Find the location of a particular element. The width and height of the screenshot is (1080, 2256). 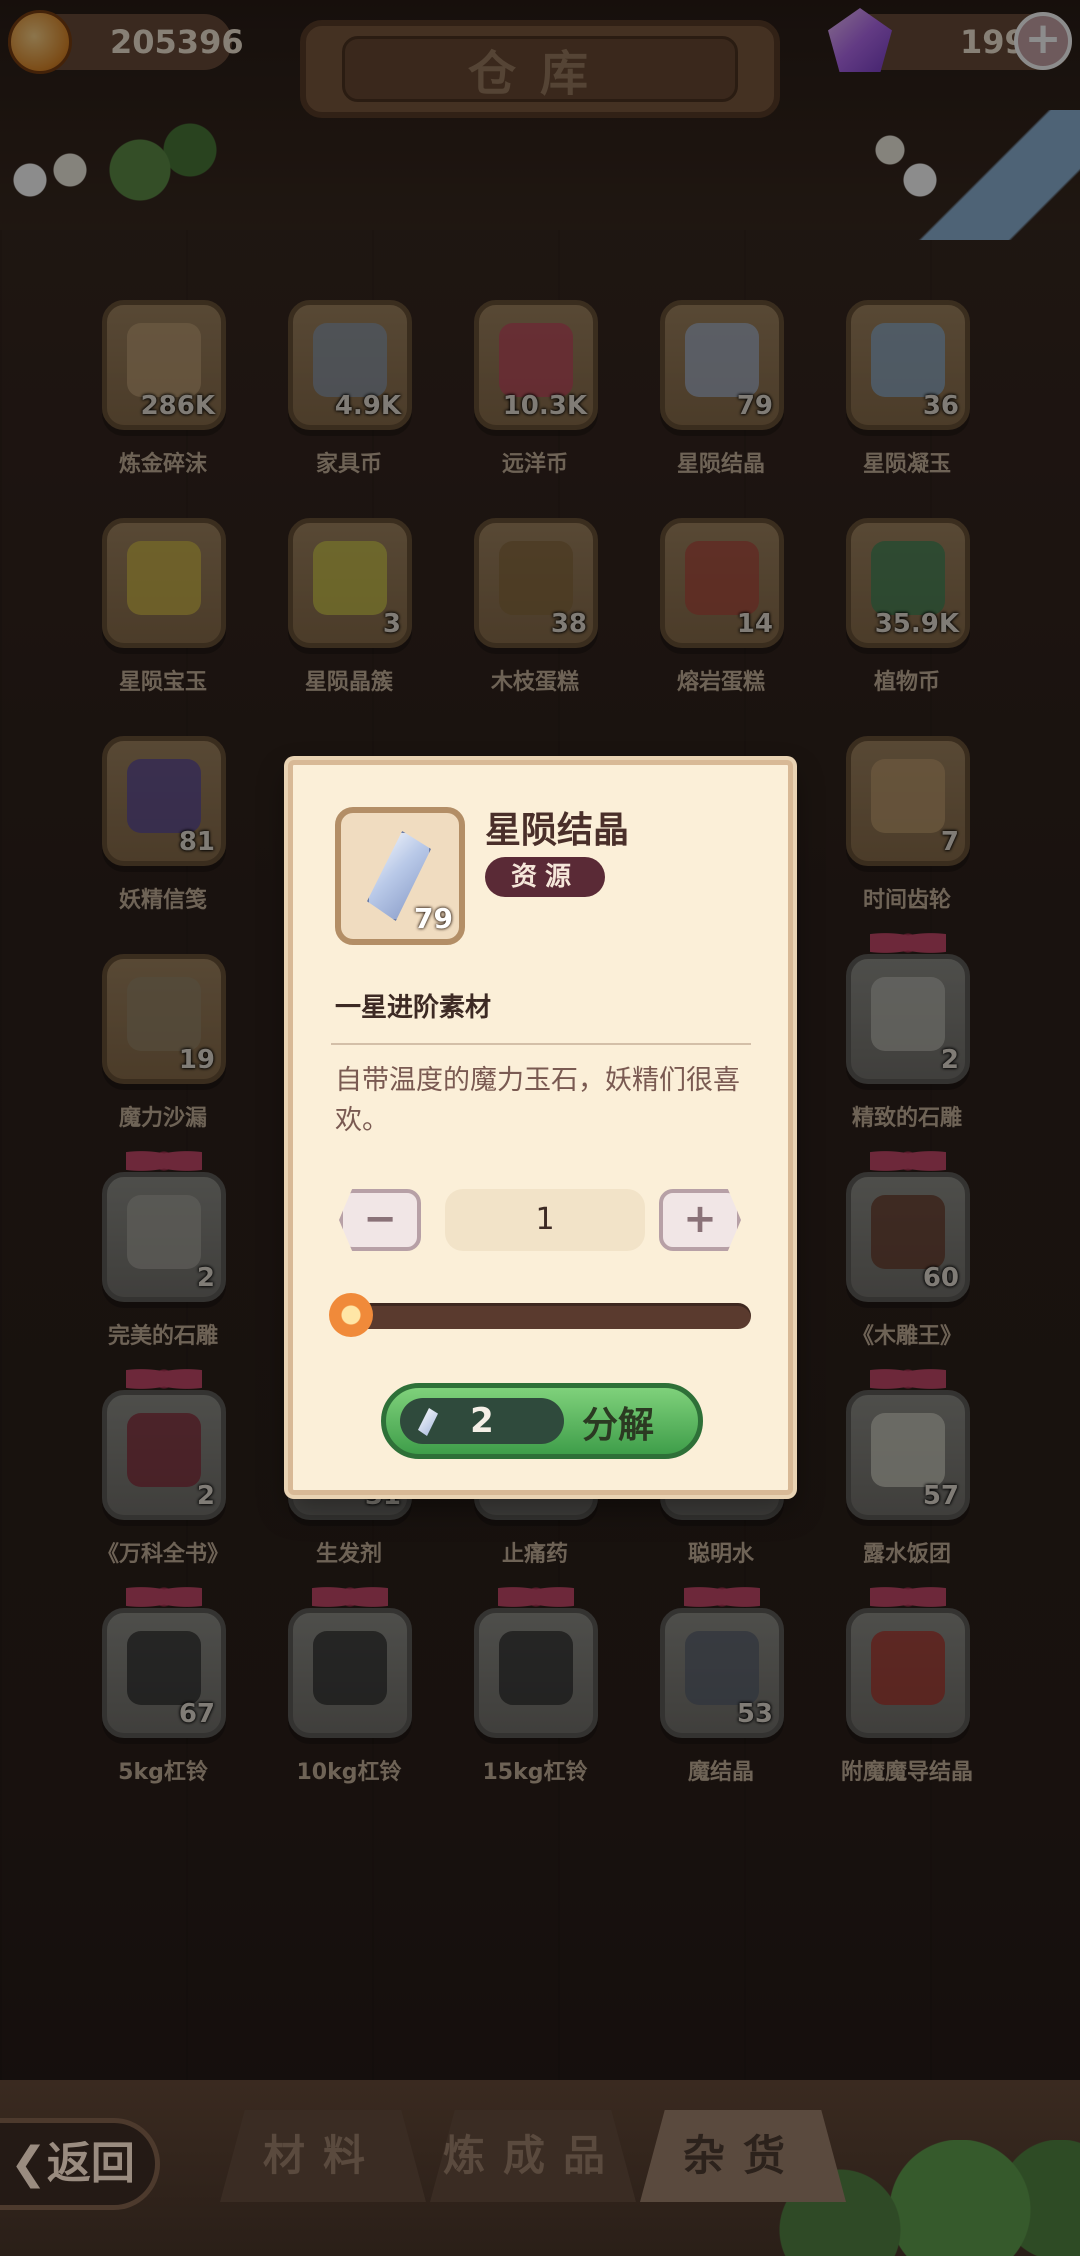

item-description: 自带温度的魔力玉石，妖精们很喜欢。 is located at coordinates (537, 1100).